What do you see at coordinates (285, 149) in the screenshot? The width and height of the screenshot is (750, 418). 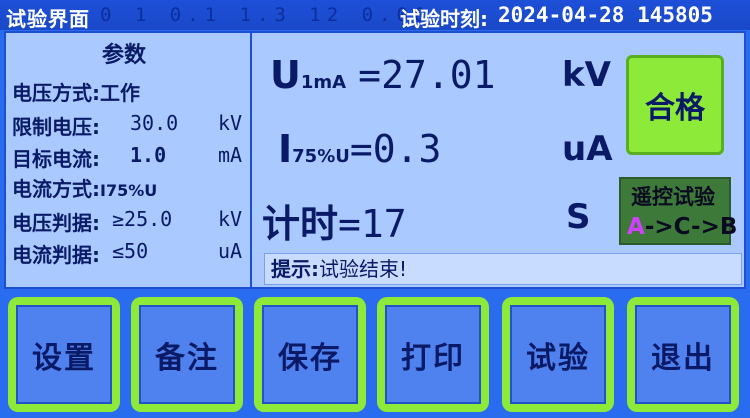 I see `i75-label: I` at bounding box center [285, 149].